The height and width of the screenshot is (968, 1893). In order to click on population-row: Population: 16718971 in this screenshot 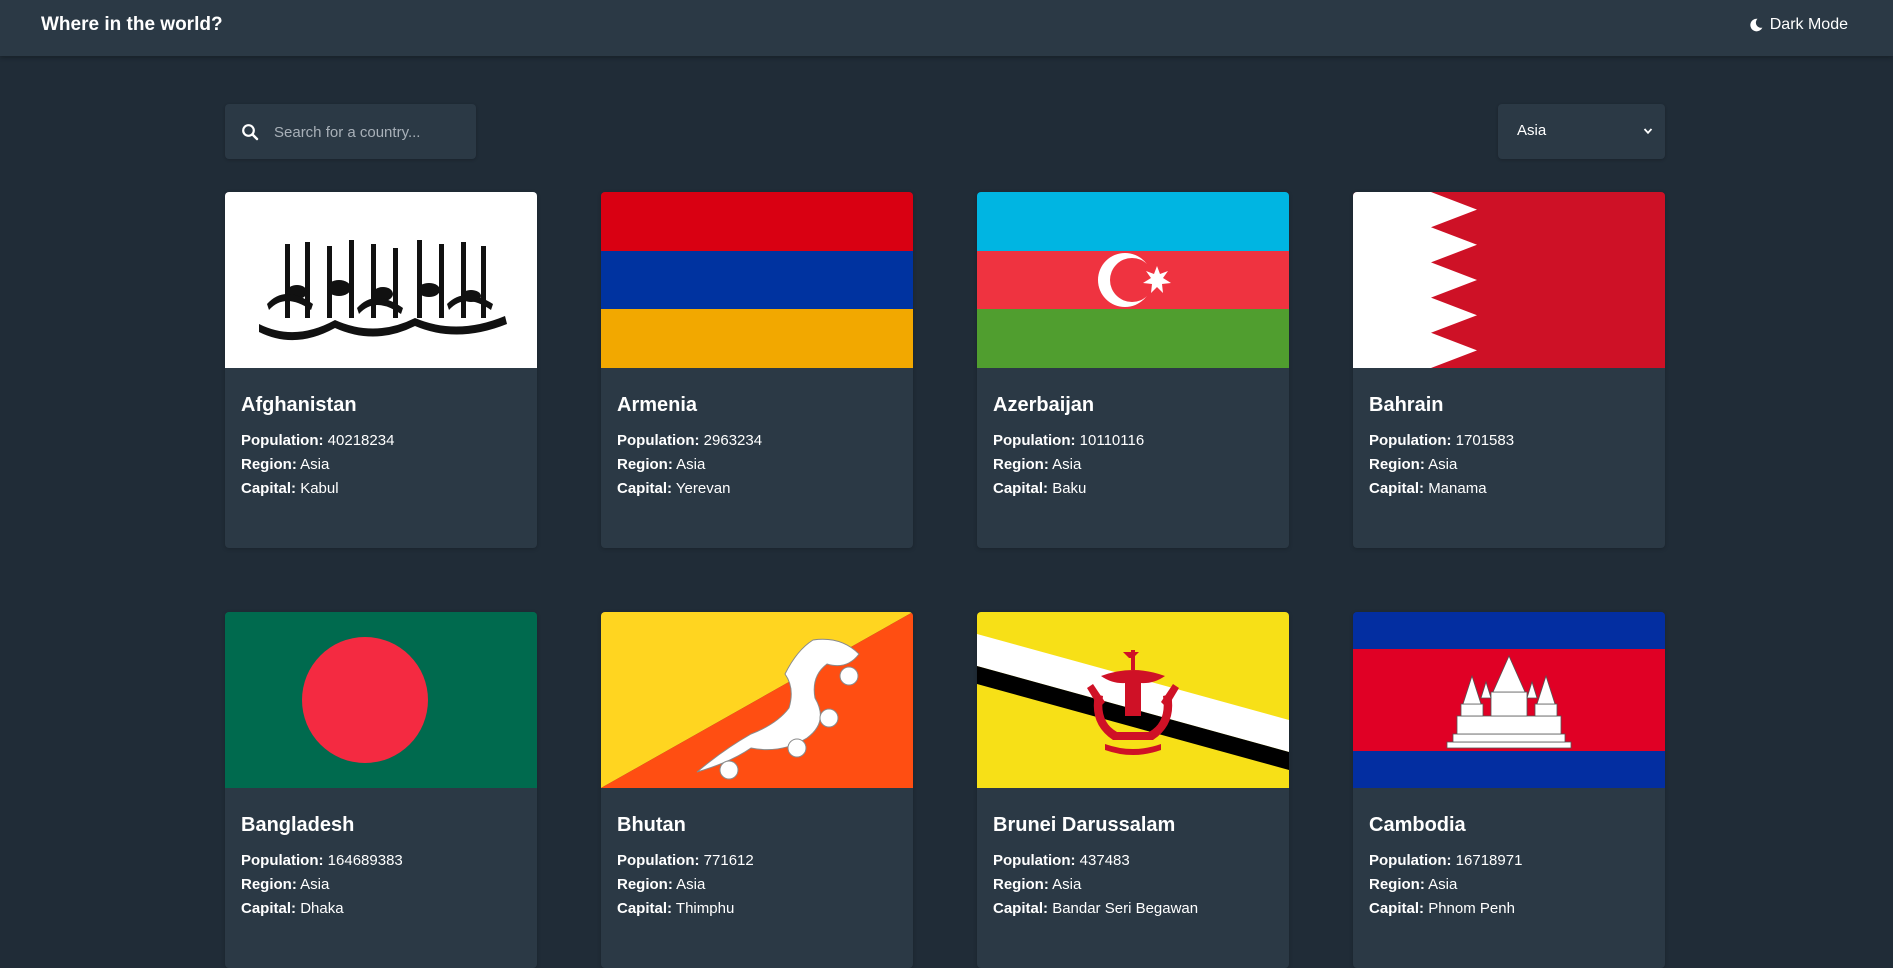, I will do `click(1445, 860)`.